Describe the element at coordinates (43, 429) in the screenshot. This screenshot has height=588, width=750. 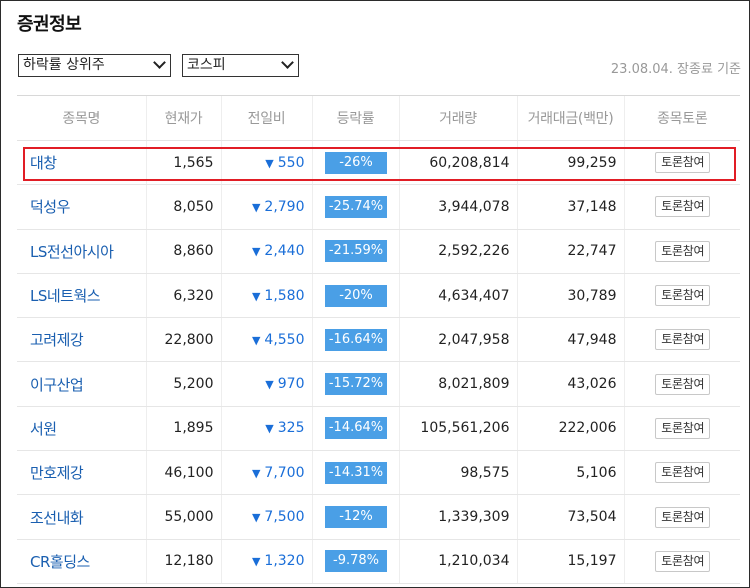
I see `stock-name-link: 서원` at that location.